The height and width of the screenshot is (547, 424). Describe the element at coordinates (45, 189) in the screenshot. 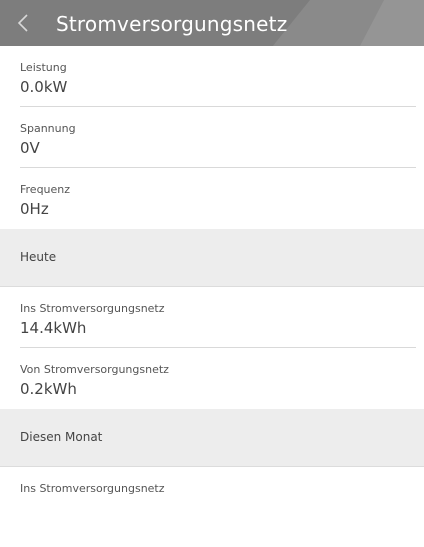

I see `item-label: Frequenz` at that location.